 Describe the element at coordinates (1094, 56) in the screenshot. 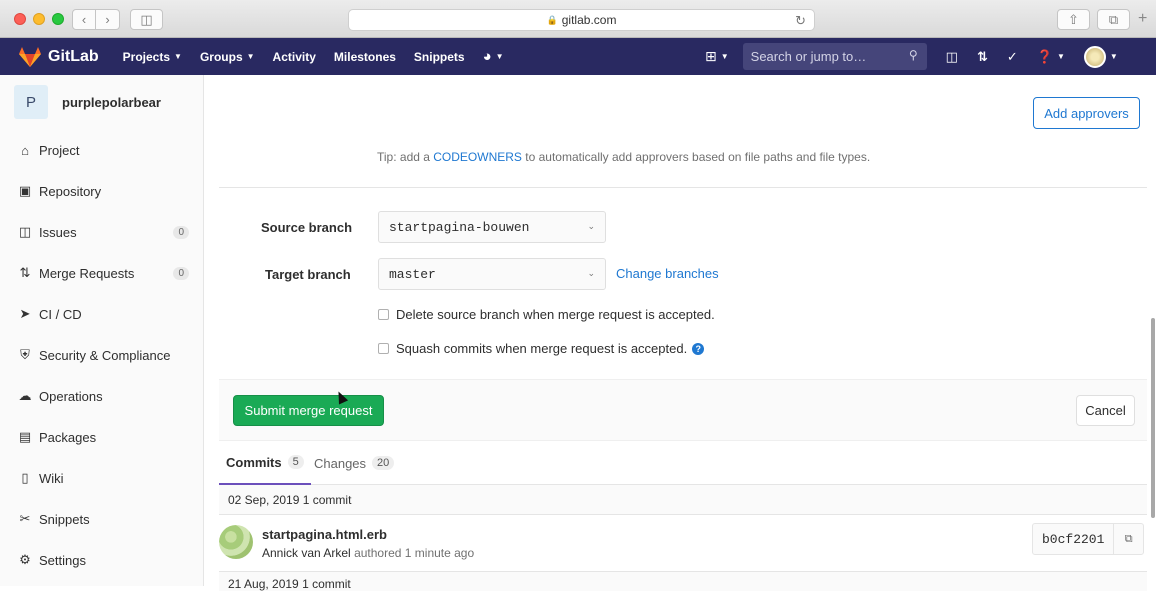

I see `user-avatar` at that location.